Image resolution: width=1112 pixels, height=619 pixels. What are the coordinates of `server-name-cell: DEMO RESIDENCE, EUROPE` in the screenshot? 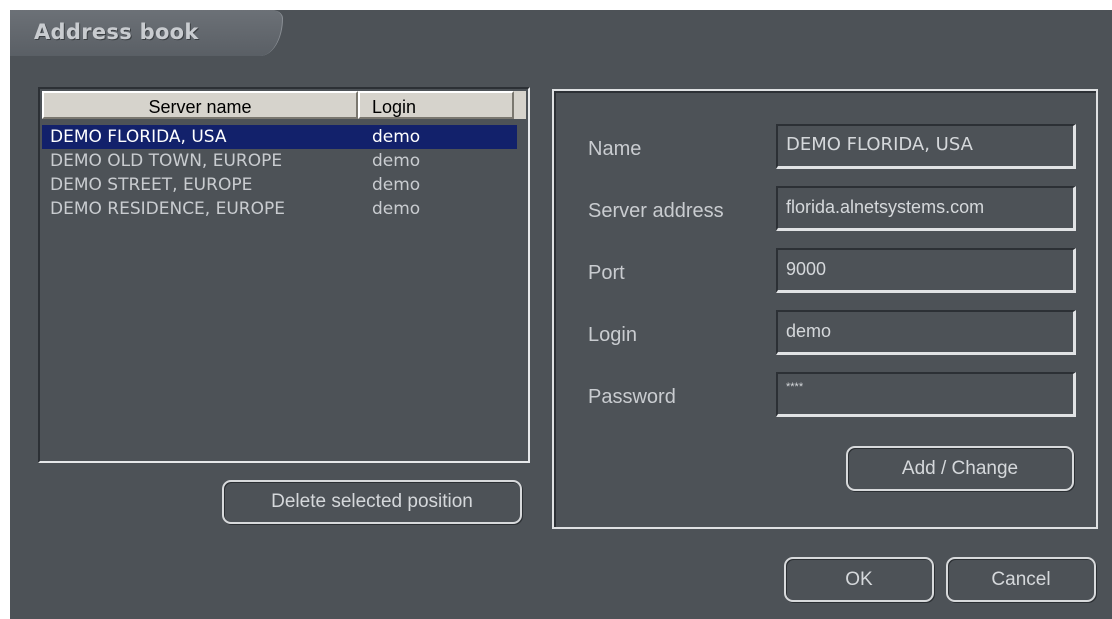 It's located at (167, 209).